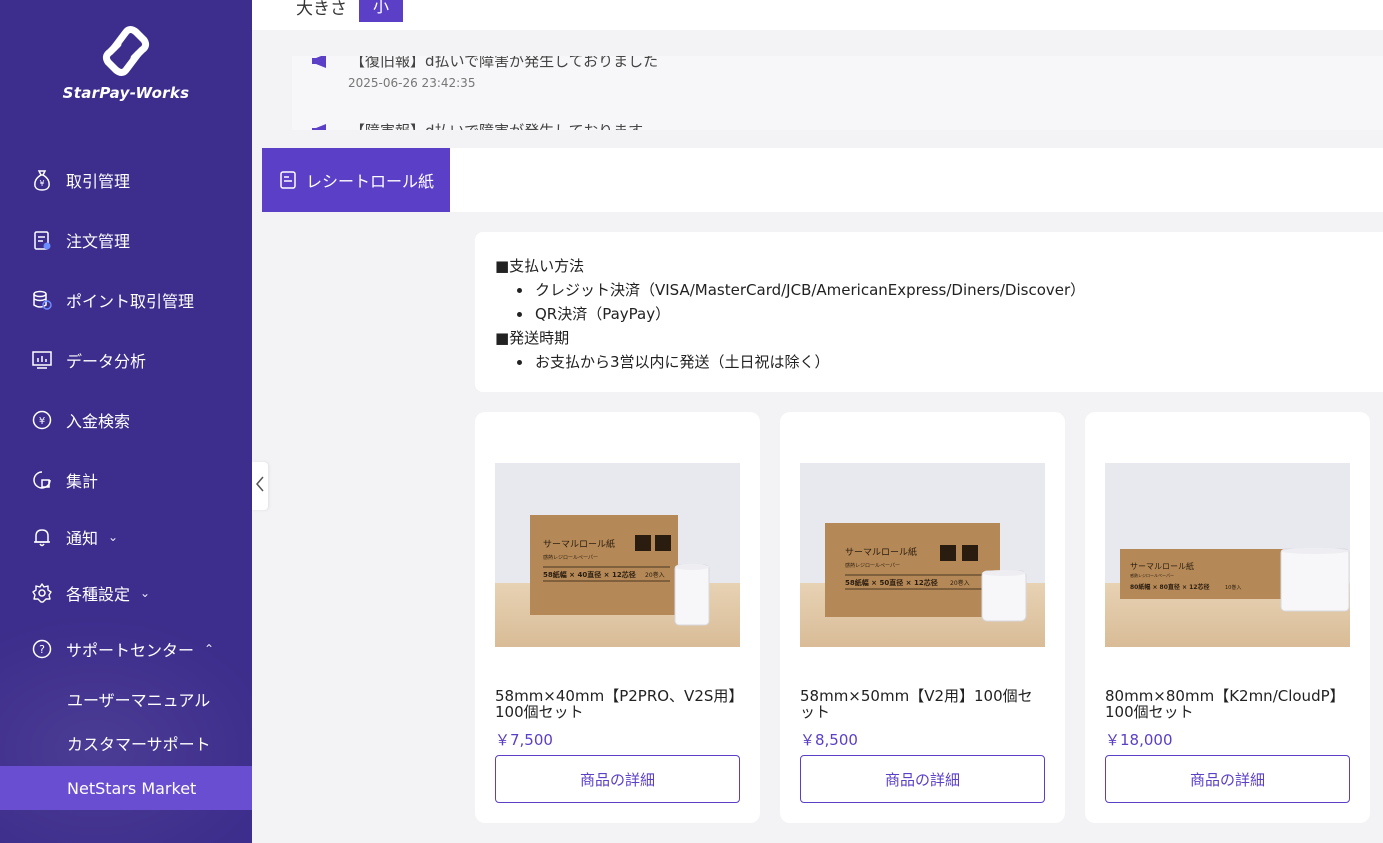 The image size is (1383, 843). Describe the element at coordinates (939, 314) in the screenshot. I see `list-item: QR決済（PayPay）` at that location.